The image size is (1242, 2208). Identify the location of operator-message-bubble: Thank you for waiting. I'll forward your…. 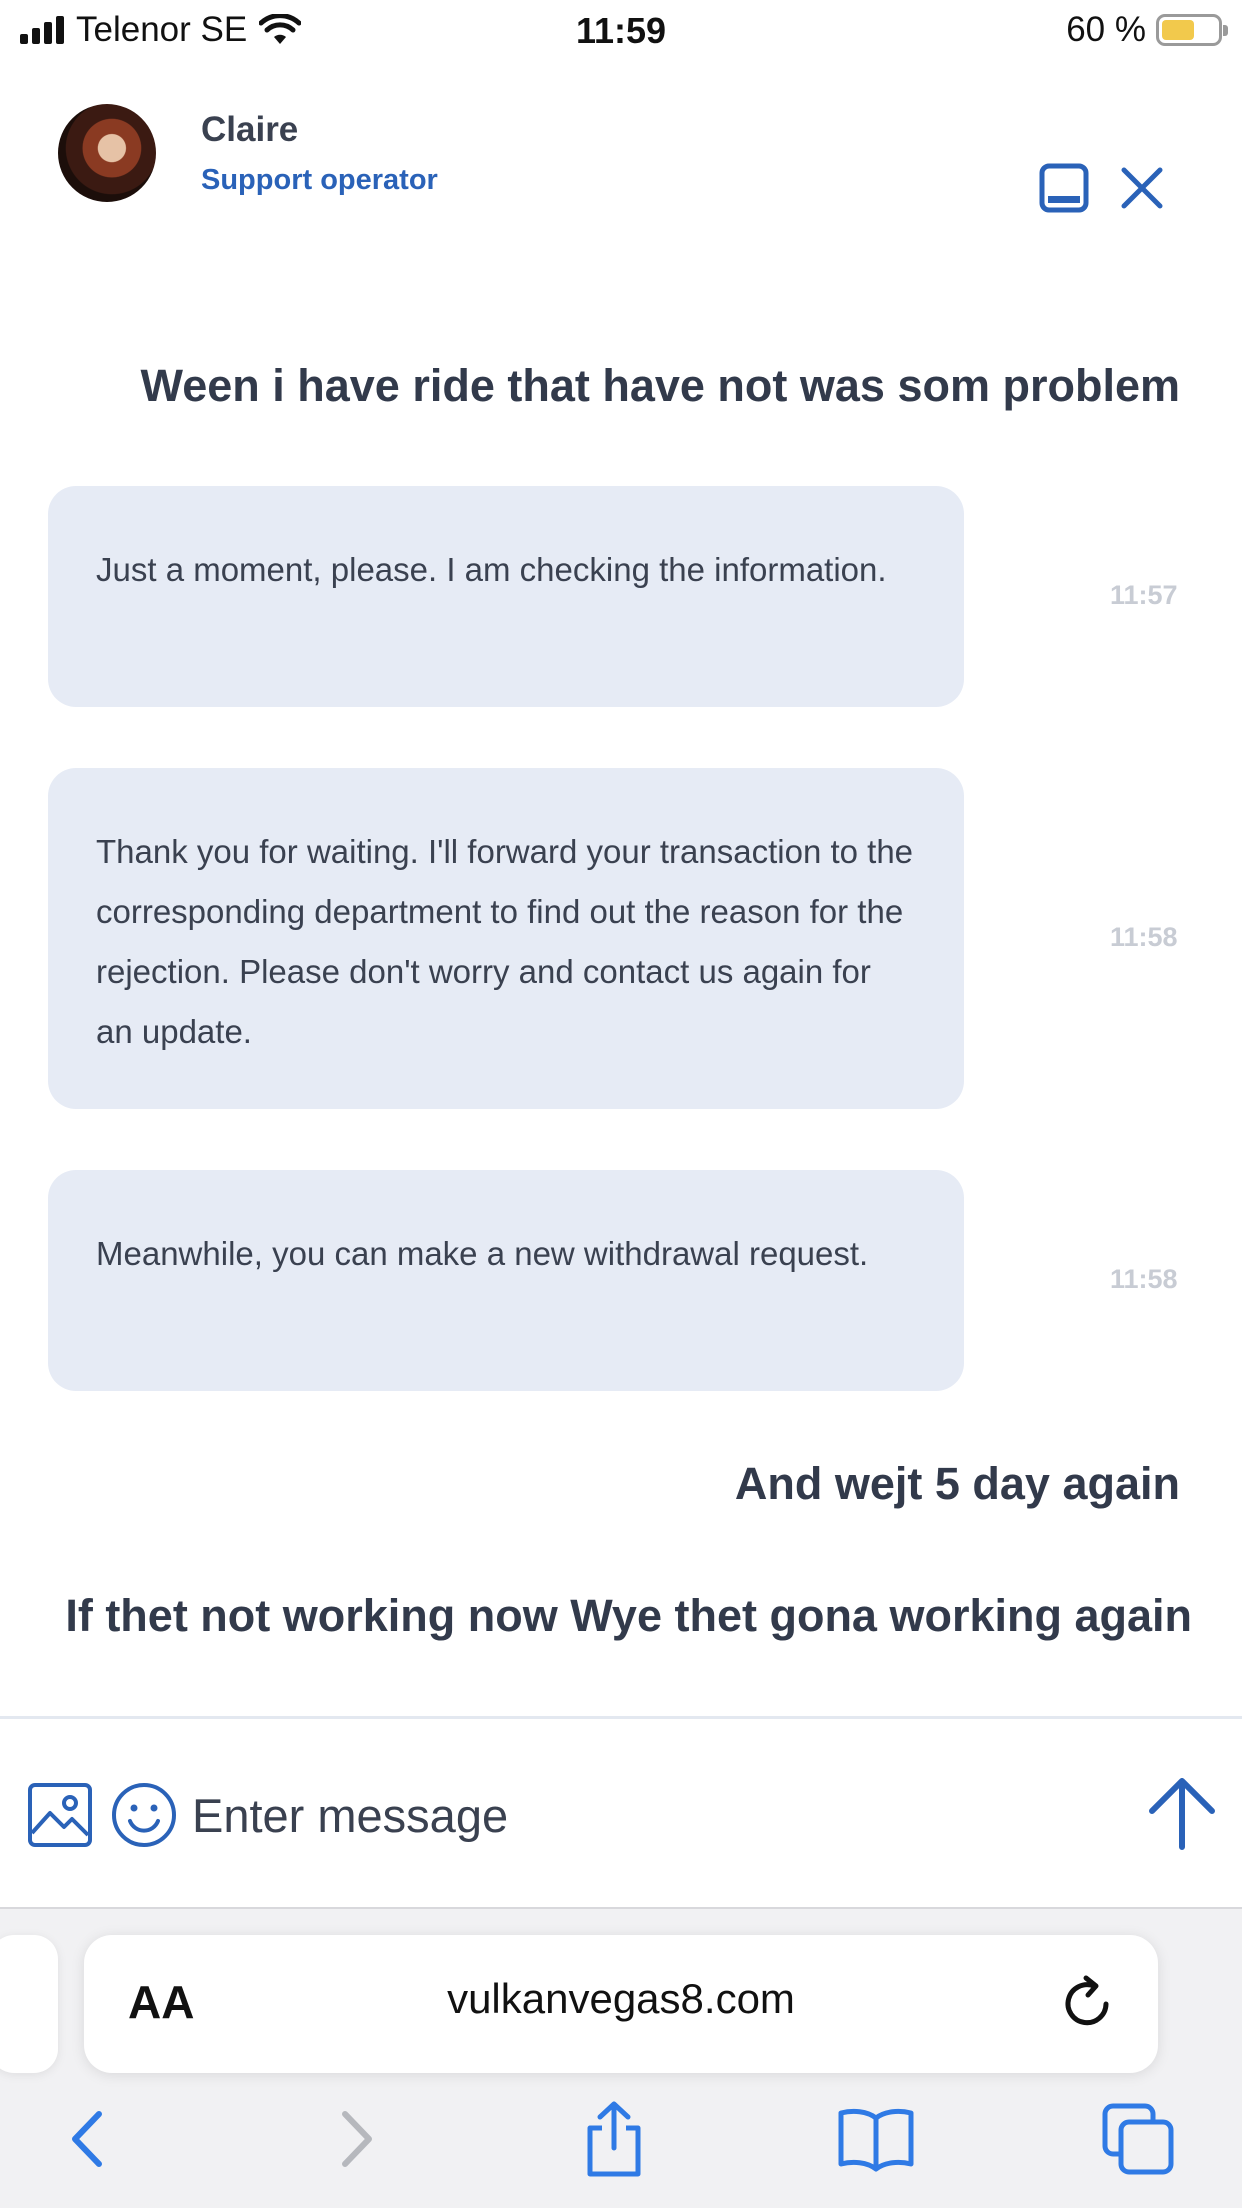
(506, 938).